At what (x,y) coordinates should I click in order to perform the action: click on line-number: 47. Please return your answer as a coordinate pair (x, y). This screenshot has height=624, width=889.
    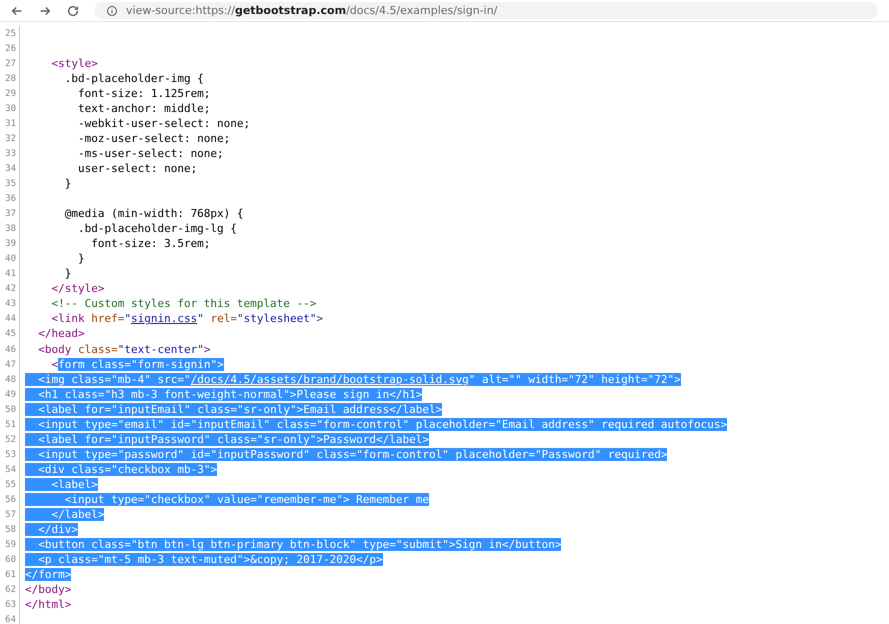
    Looking at the image, I should click on (10, 364).